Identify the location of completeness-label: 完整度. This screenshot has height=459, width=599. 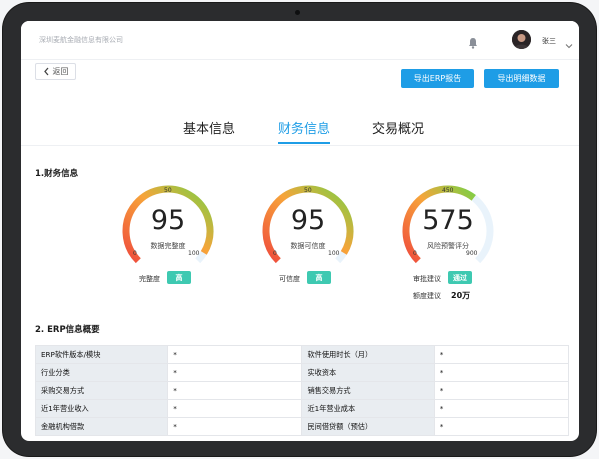
(149, 279).